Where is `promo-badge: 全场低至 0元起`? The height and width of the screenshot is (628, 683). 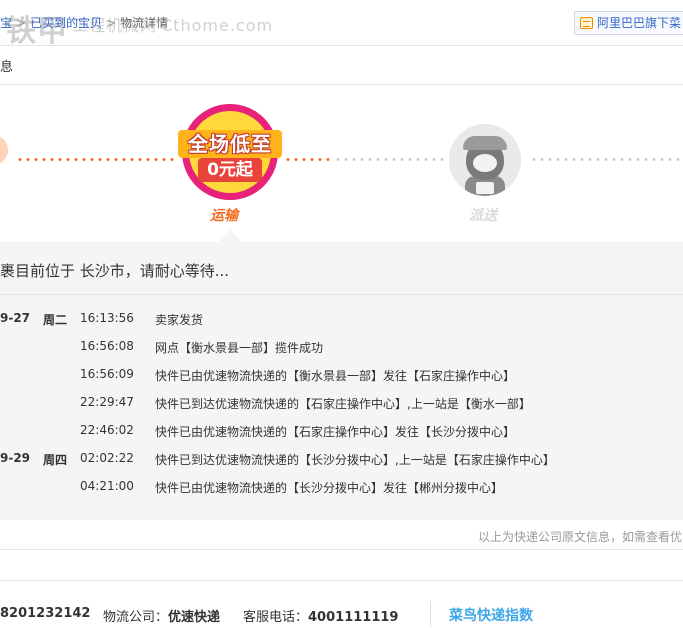
promo-badge: 全场低至 0元起 is located at coordinates (230, 152).